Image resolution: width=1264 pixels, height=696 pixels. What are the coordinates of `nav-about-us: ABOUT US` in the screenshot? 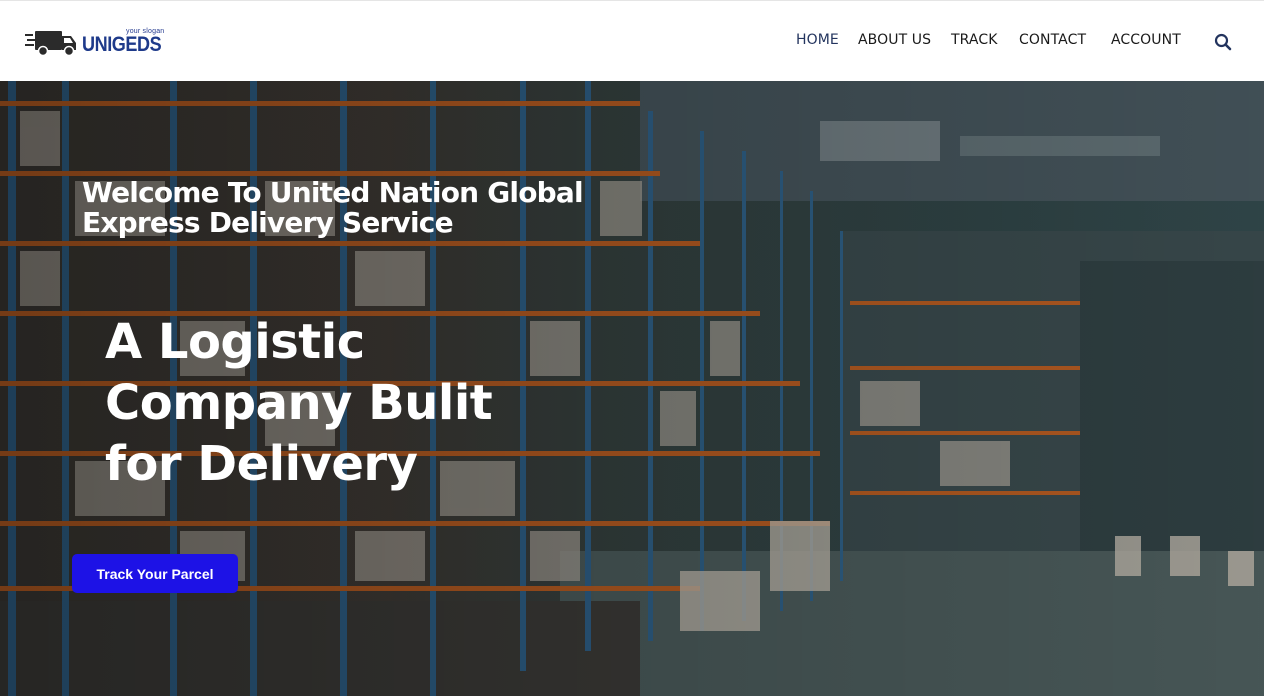 It's located at (894, 40).